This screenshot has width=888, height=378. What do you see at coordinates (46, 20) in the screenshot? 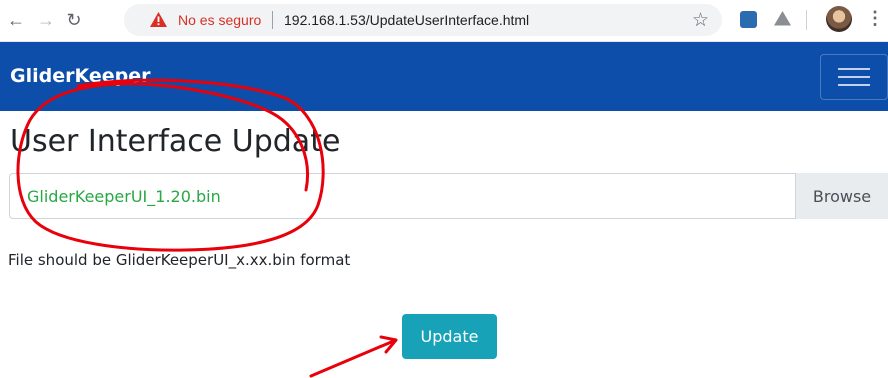
I see `arrow-right-icon: →` at bounding box center [46, 20].